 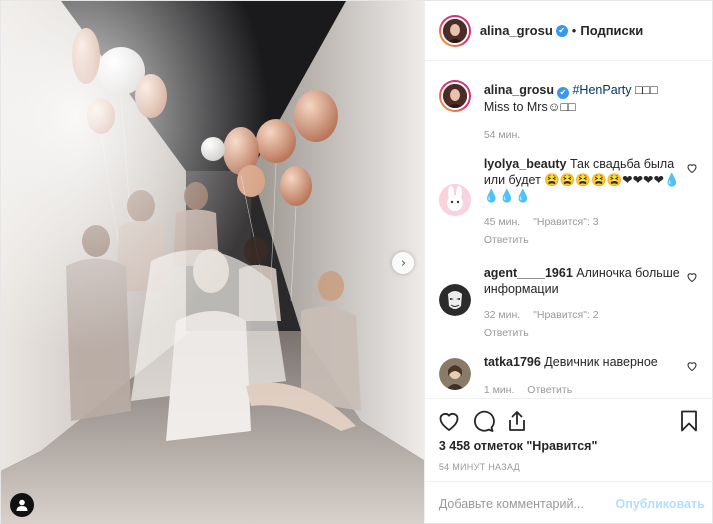 I want to click on caption-username-link: alina_grosu, so click(x=519, y=90).